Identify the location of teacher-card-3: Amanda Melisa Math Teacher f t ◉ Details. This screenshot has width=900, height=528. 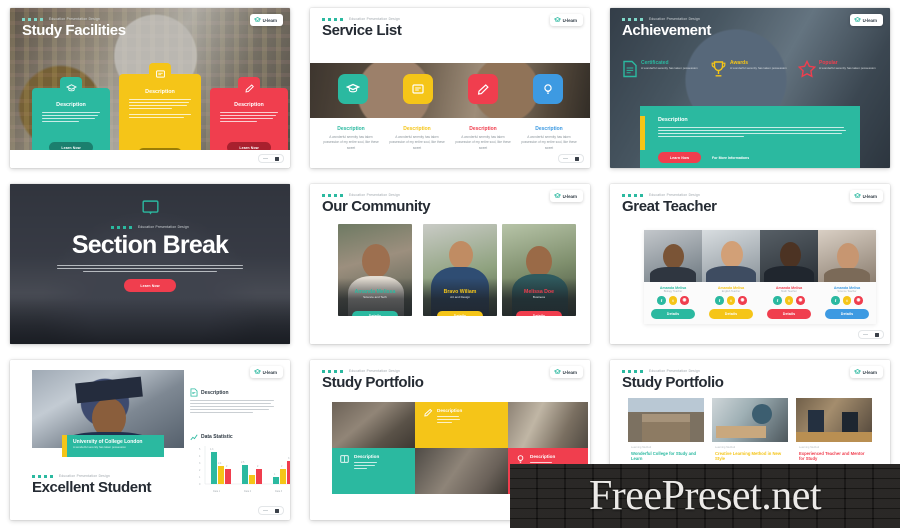
(789, 277).